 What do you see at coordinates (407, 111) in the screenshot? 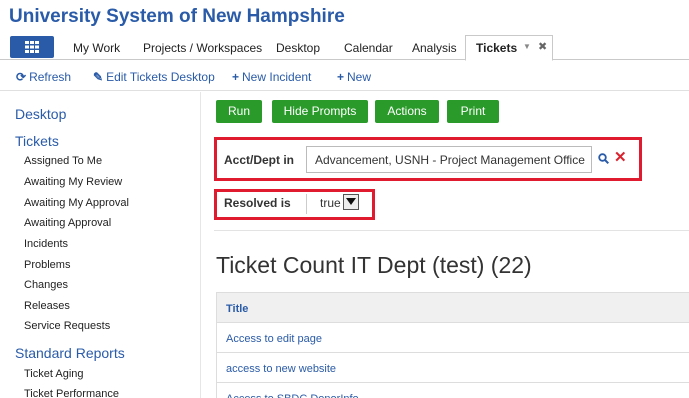
I see `actions-button: Actions` at bounding box center [407, 111].